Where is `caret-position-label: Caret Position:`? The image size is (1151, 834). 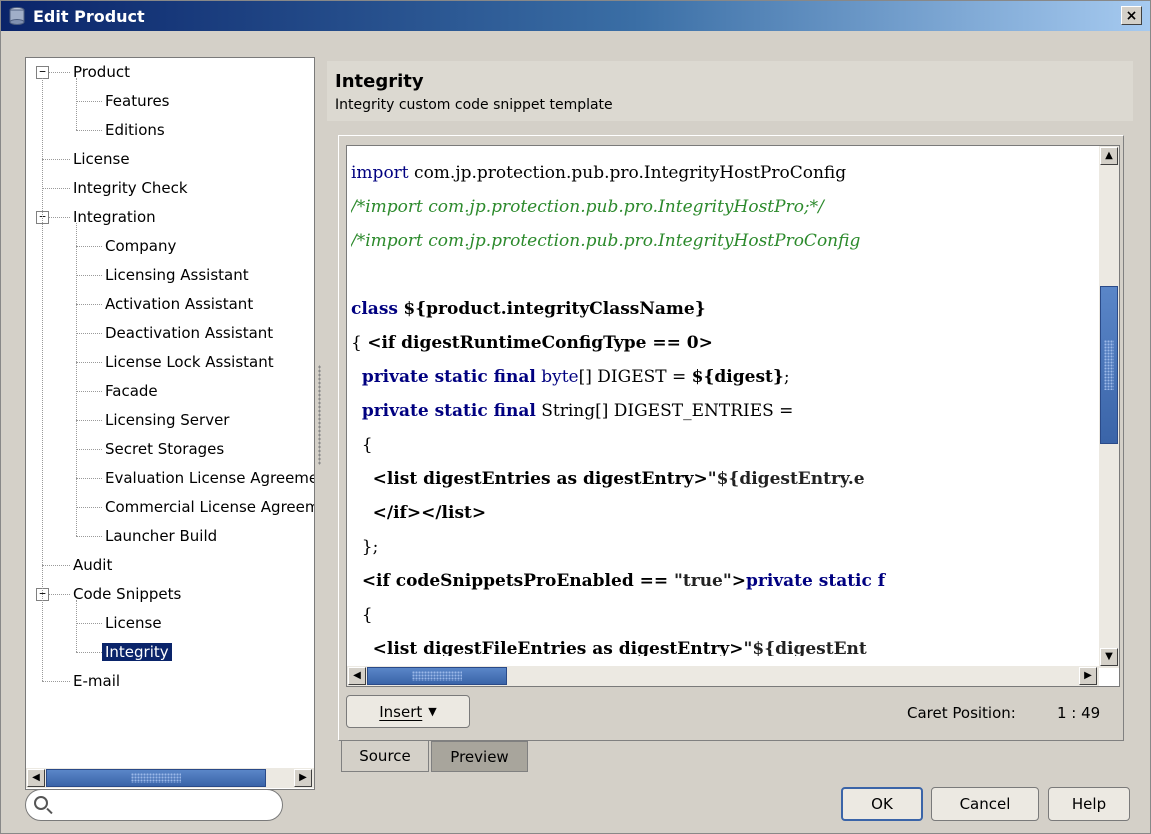
caret-position-label: Caret Position: is located at coordinates (961, 713).